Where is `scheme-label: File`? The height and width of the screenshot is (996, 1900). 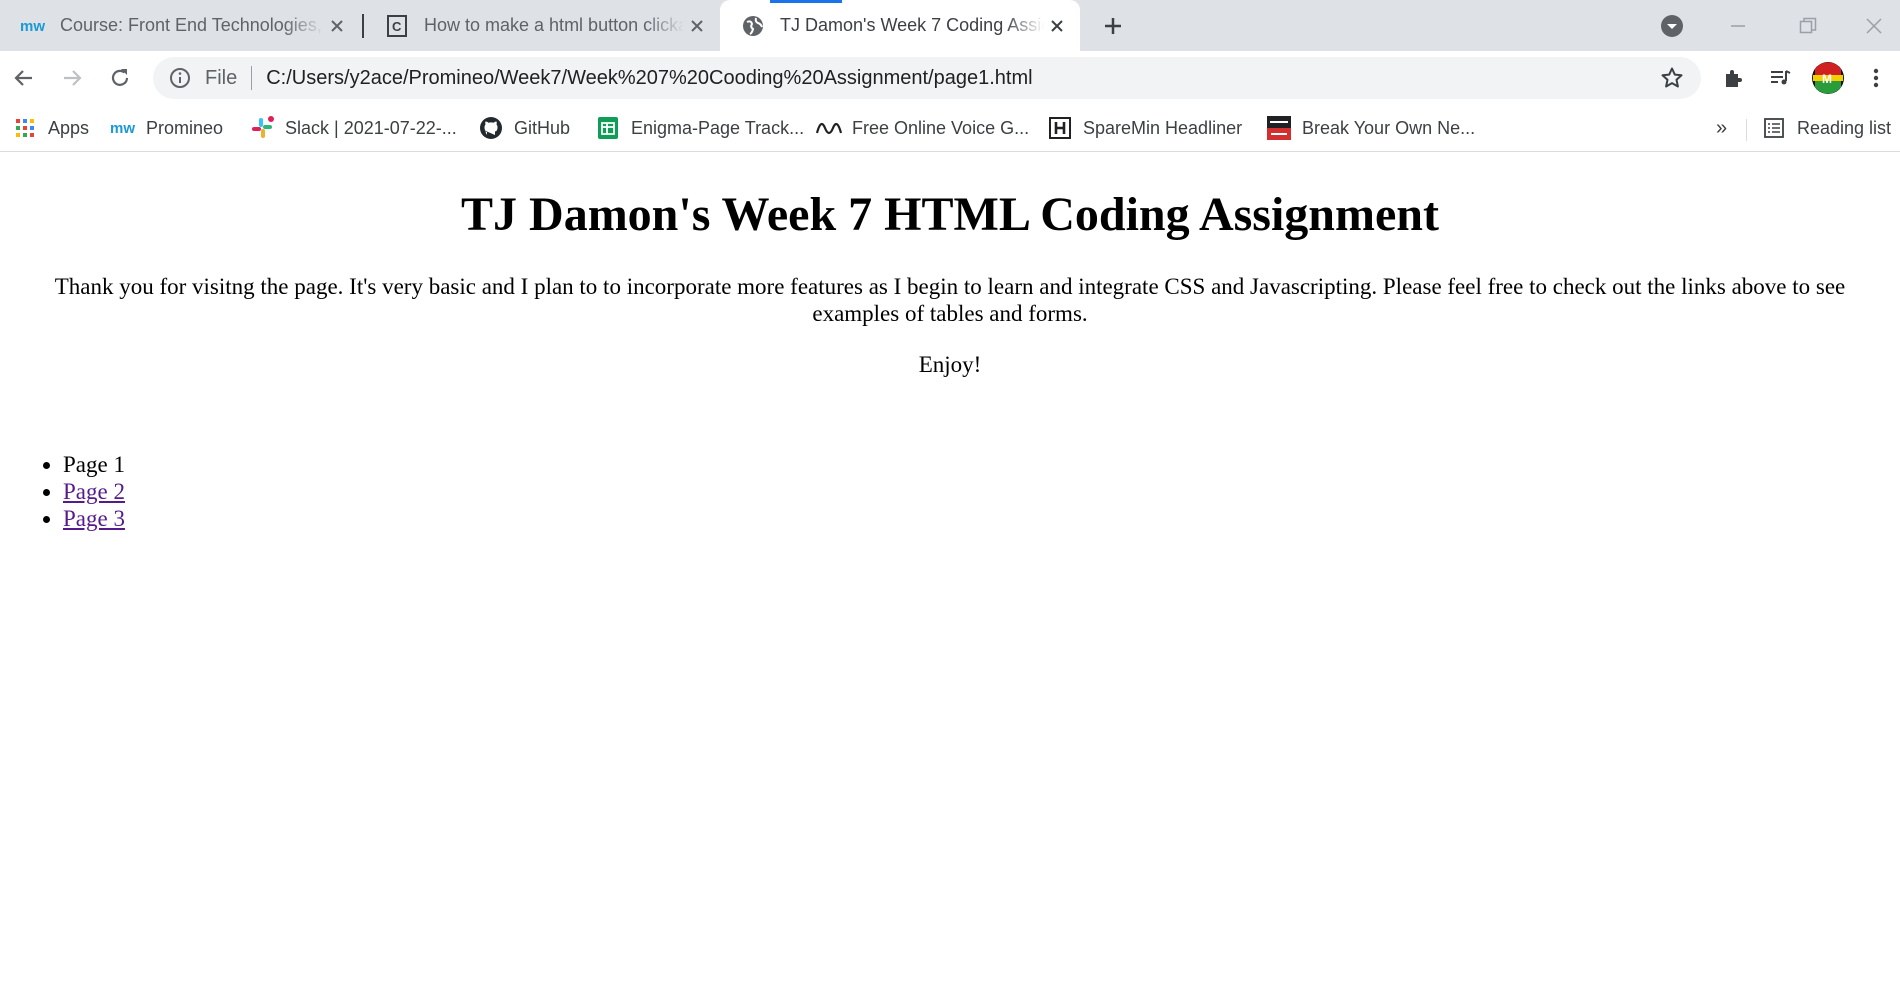 scheme-label: File is located at coordinates (221, 77).